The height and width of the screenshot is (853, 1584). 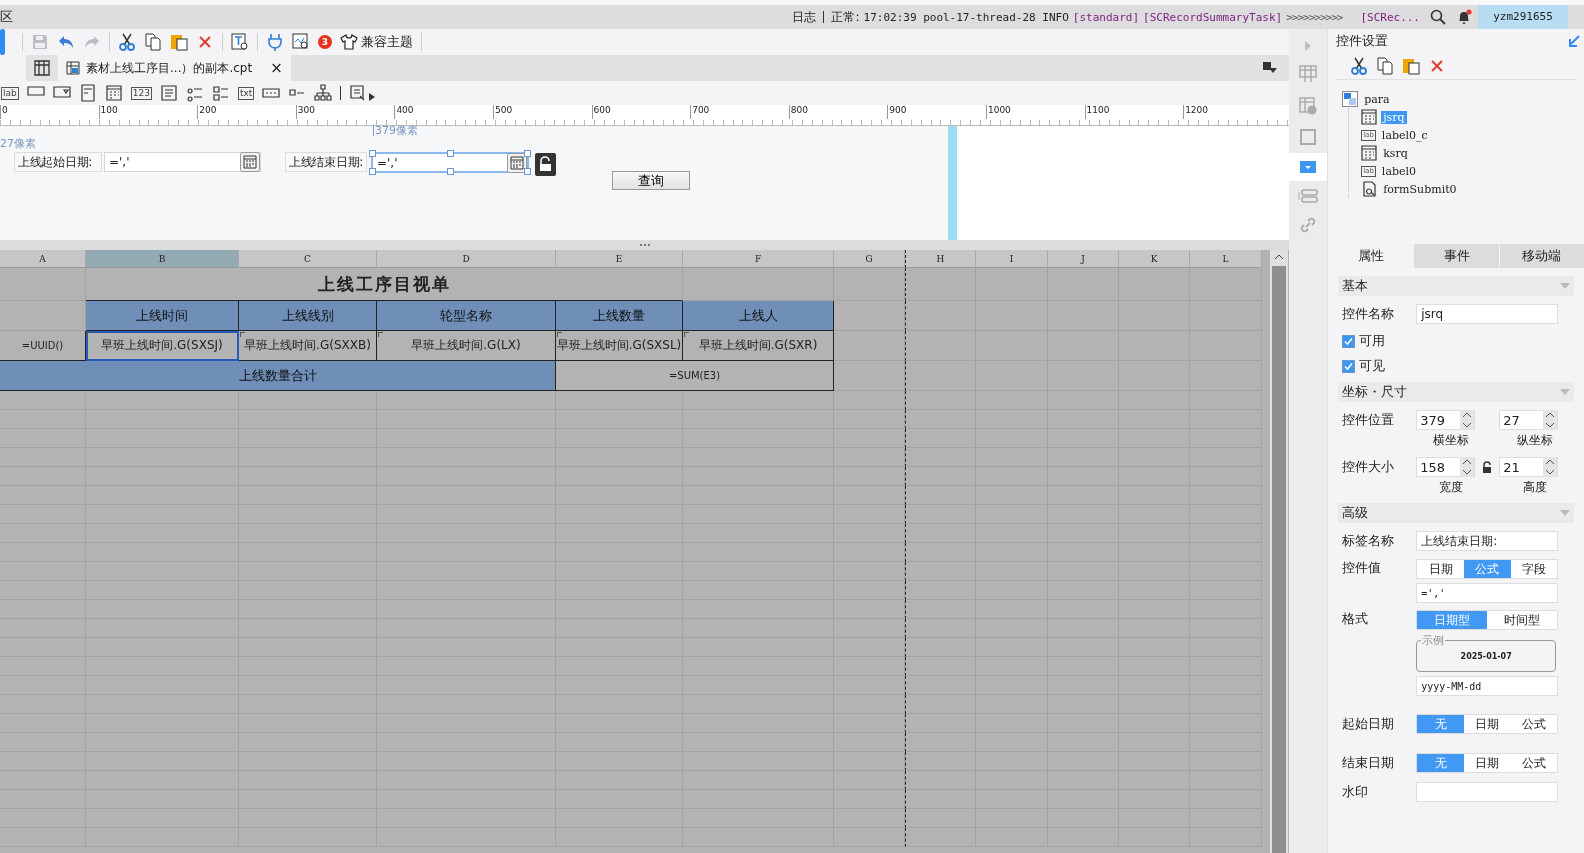 I want to click on more-icon, so click(x=372, y=97).